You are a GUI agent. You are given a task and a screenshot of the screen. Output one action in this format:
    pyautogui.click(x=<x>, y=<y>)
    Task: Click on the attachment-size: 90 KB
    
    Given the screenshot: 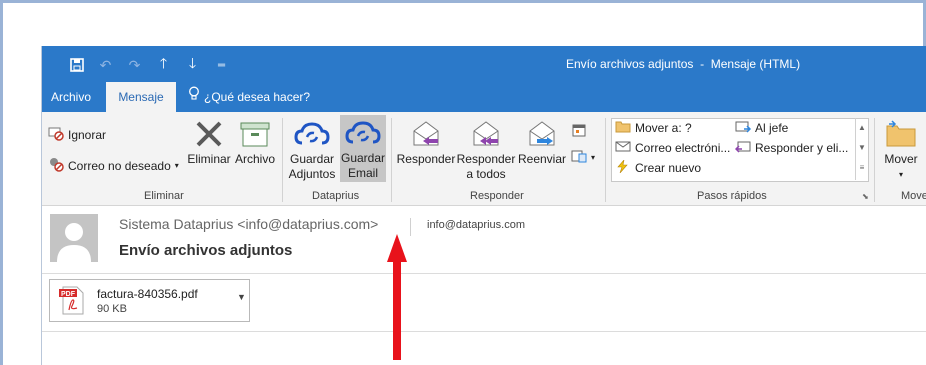 What is the action you would take?
    pyautogui.click(x=112, y=309)
    